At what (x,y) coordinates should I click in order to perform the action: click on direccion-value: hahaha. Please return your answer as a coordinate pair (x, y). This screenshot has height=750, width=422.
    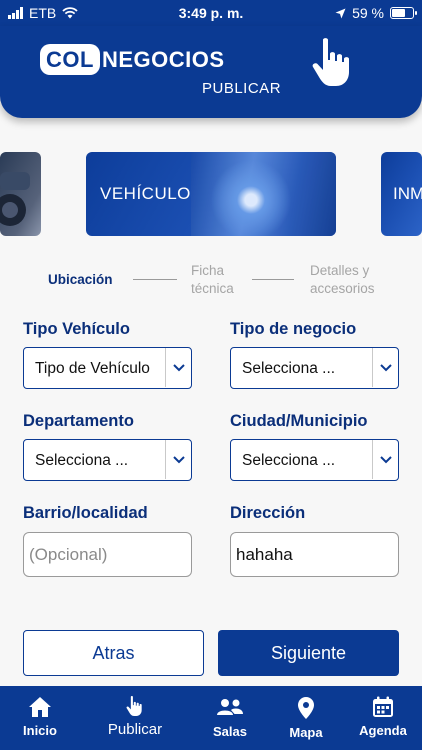
    Looking at the image, I should click on (264, 554).